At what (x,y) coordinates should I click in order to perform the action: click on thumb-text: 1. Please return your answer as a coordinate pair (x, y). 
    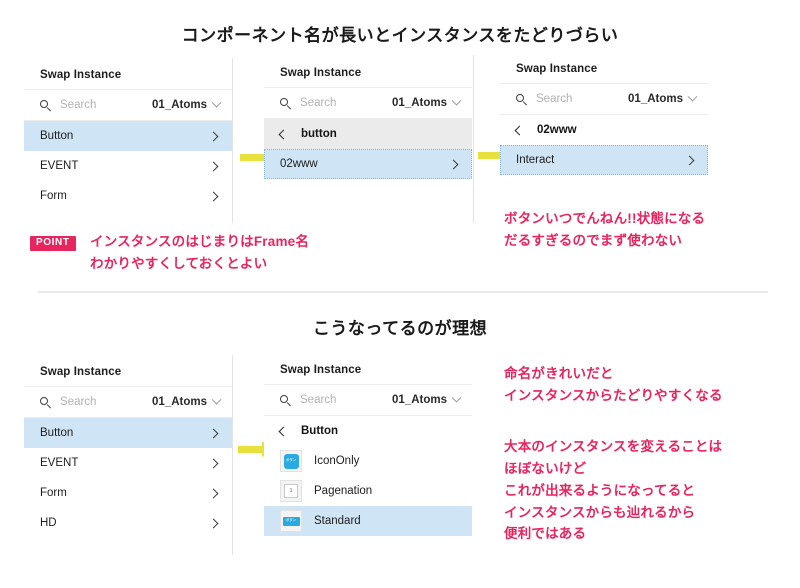
    Looking at the image, I should click on (291, 490).